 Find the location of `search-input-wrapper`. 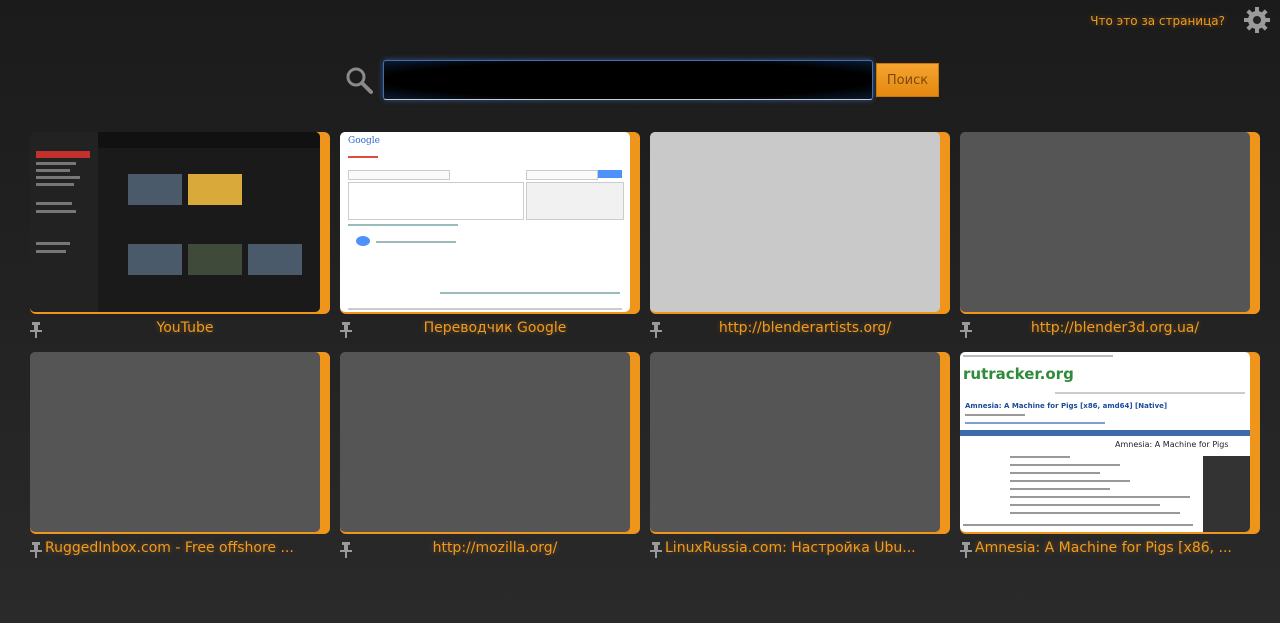

search-input-wrapper is located at coordinates (628, 80).